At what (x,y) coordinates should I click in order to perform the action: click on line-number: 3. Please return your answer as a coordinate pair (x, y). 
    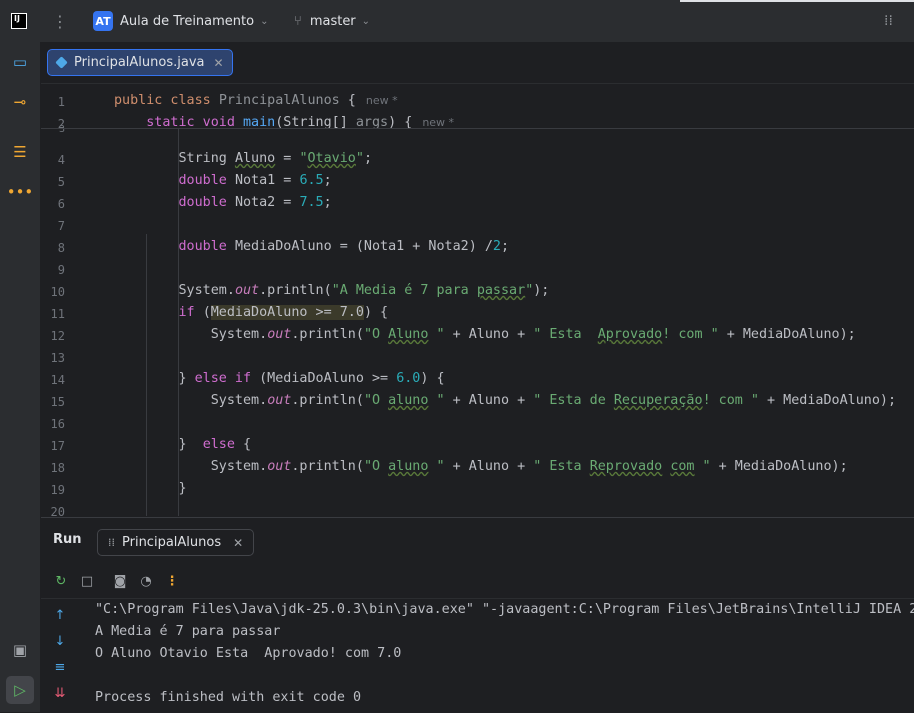
    Looking at the image, I should click on (61, 129).